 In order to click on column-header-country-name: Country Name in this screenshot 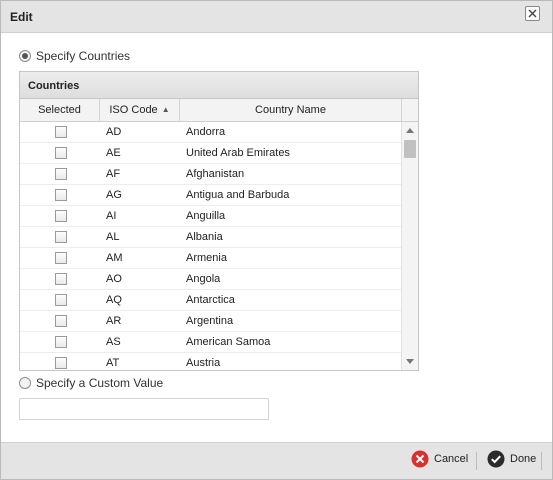, I will do `click(291, 110)`.